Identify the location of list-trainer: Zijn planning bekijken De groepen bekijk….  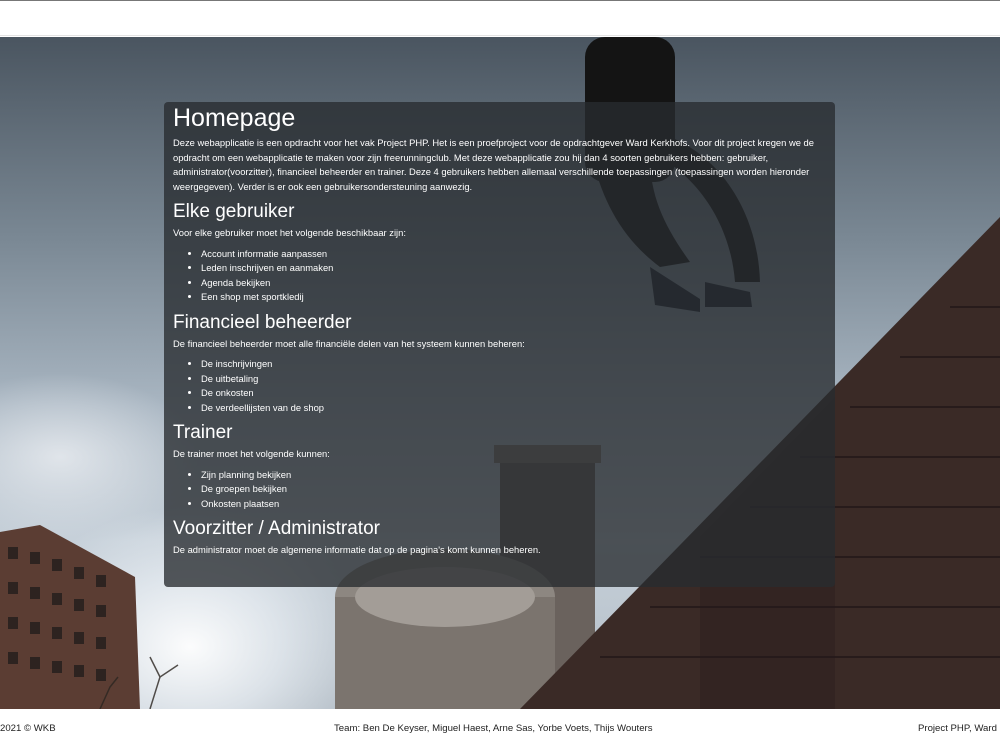
(499, 490).